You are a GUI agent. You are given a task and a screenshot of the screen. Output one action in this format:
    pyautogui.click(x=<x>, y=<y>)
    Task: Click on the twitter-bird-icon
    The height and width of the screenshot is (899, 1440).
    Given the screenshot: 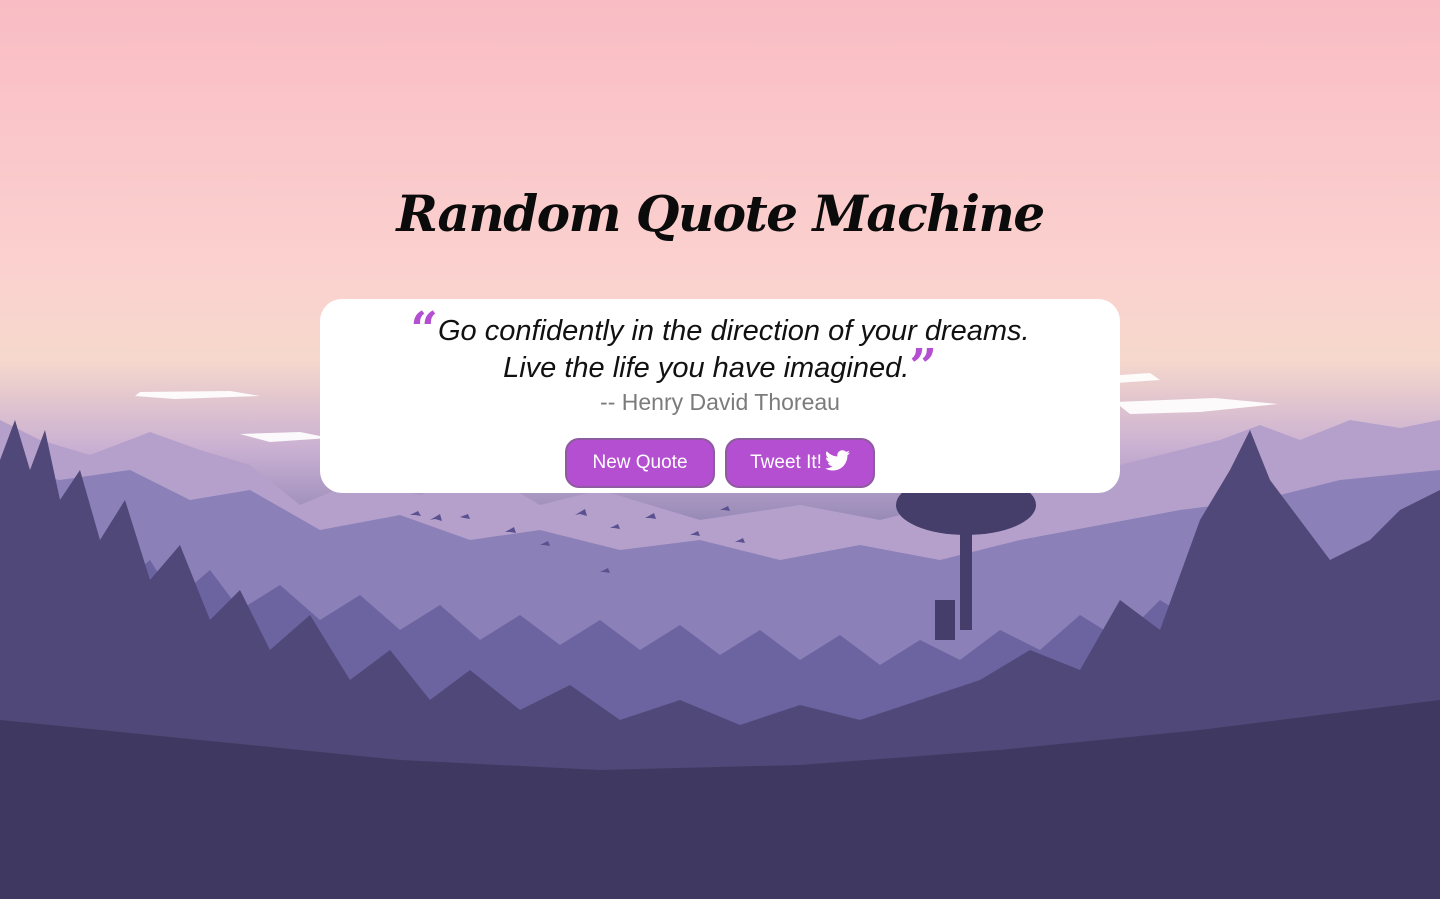 What is the action you would take?
    pyautogui.click(x=837, y=460)
    